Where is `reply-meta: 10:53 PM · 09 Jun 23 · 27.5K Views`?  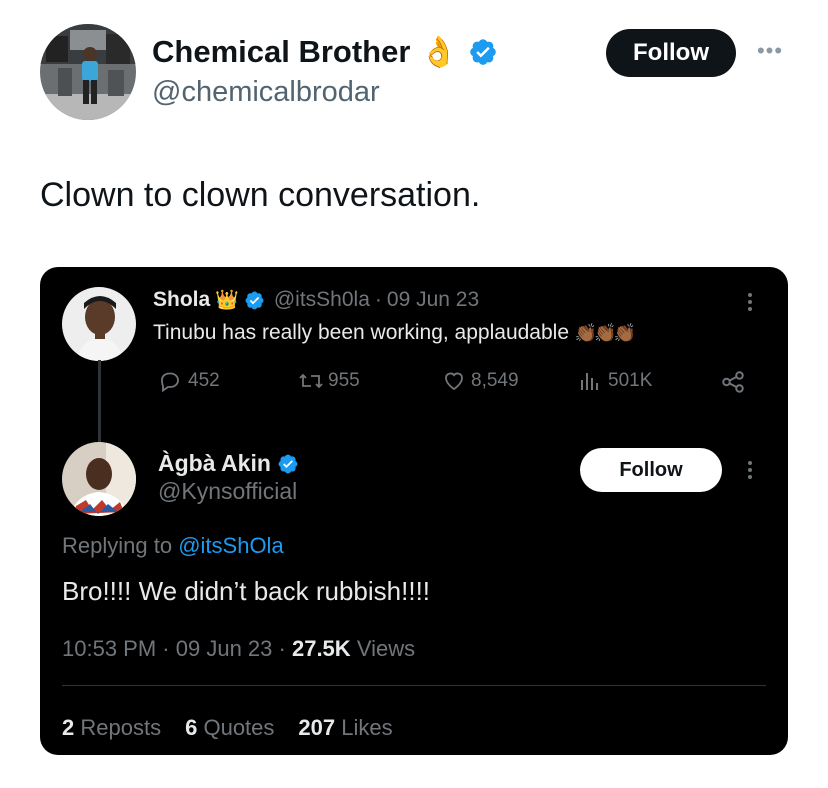
reply-meta: 10:53 PM · 09 Jun 23 · 27.5K Views is located at coordinates (238, 649).